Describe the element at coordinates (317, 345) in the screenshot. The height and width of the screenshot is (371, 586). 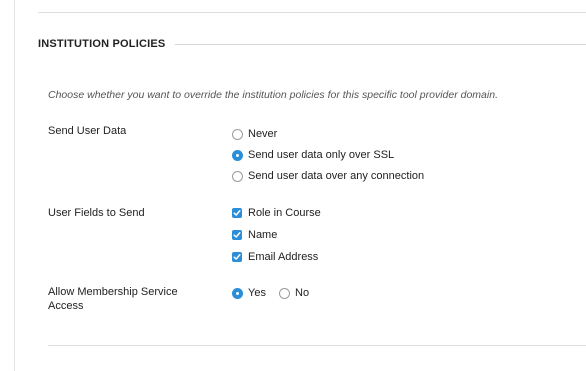
I see `bottom-divider` at that location.